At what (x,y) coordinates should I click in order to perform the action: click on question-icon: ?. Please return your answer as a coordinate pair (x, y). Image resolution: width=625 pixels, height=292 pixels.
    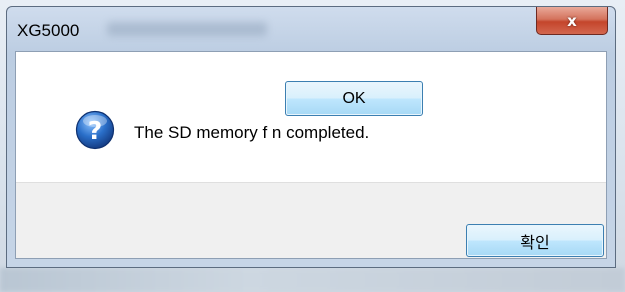
    Looking at the image, I should click on (95, 130).